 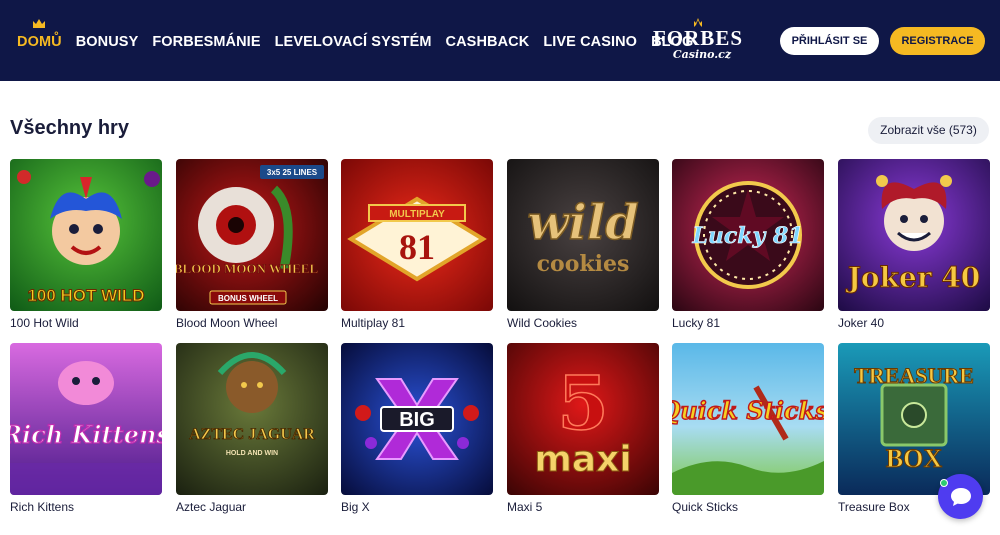 I want to click on nav-item-label: BONUSY, so click(x=107, y=41).